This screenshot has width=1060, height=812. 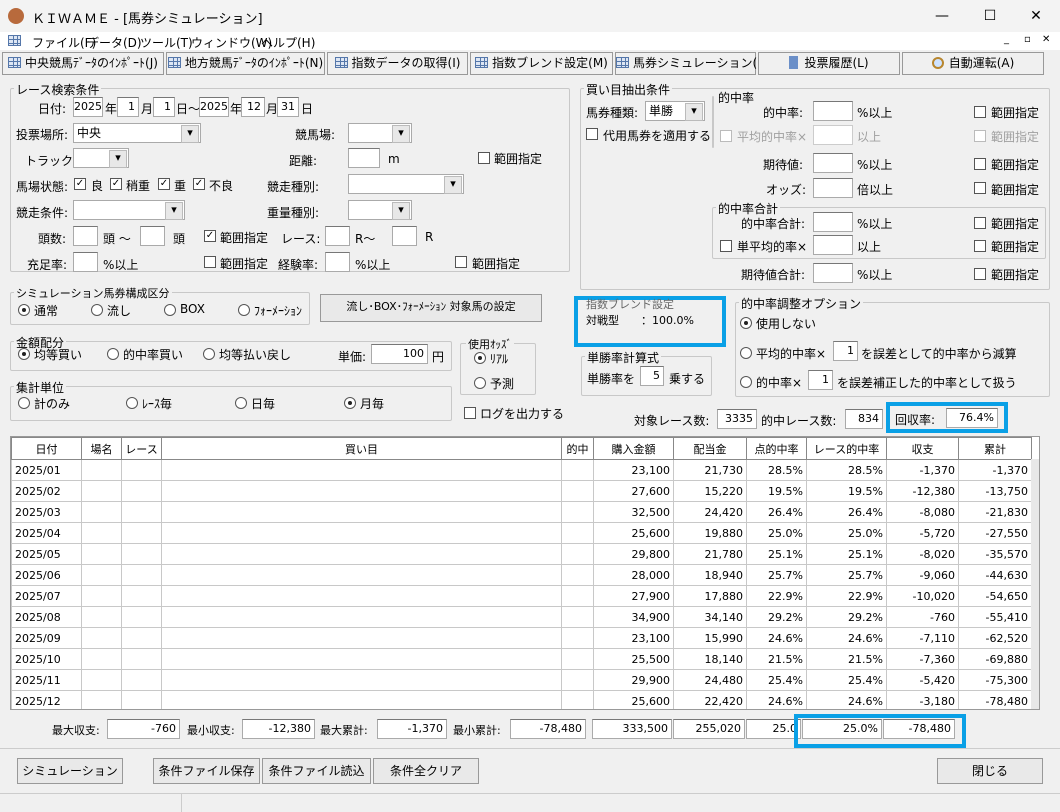 I want to click on avg-hit-input, so click(x=833, y=135).